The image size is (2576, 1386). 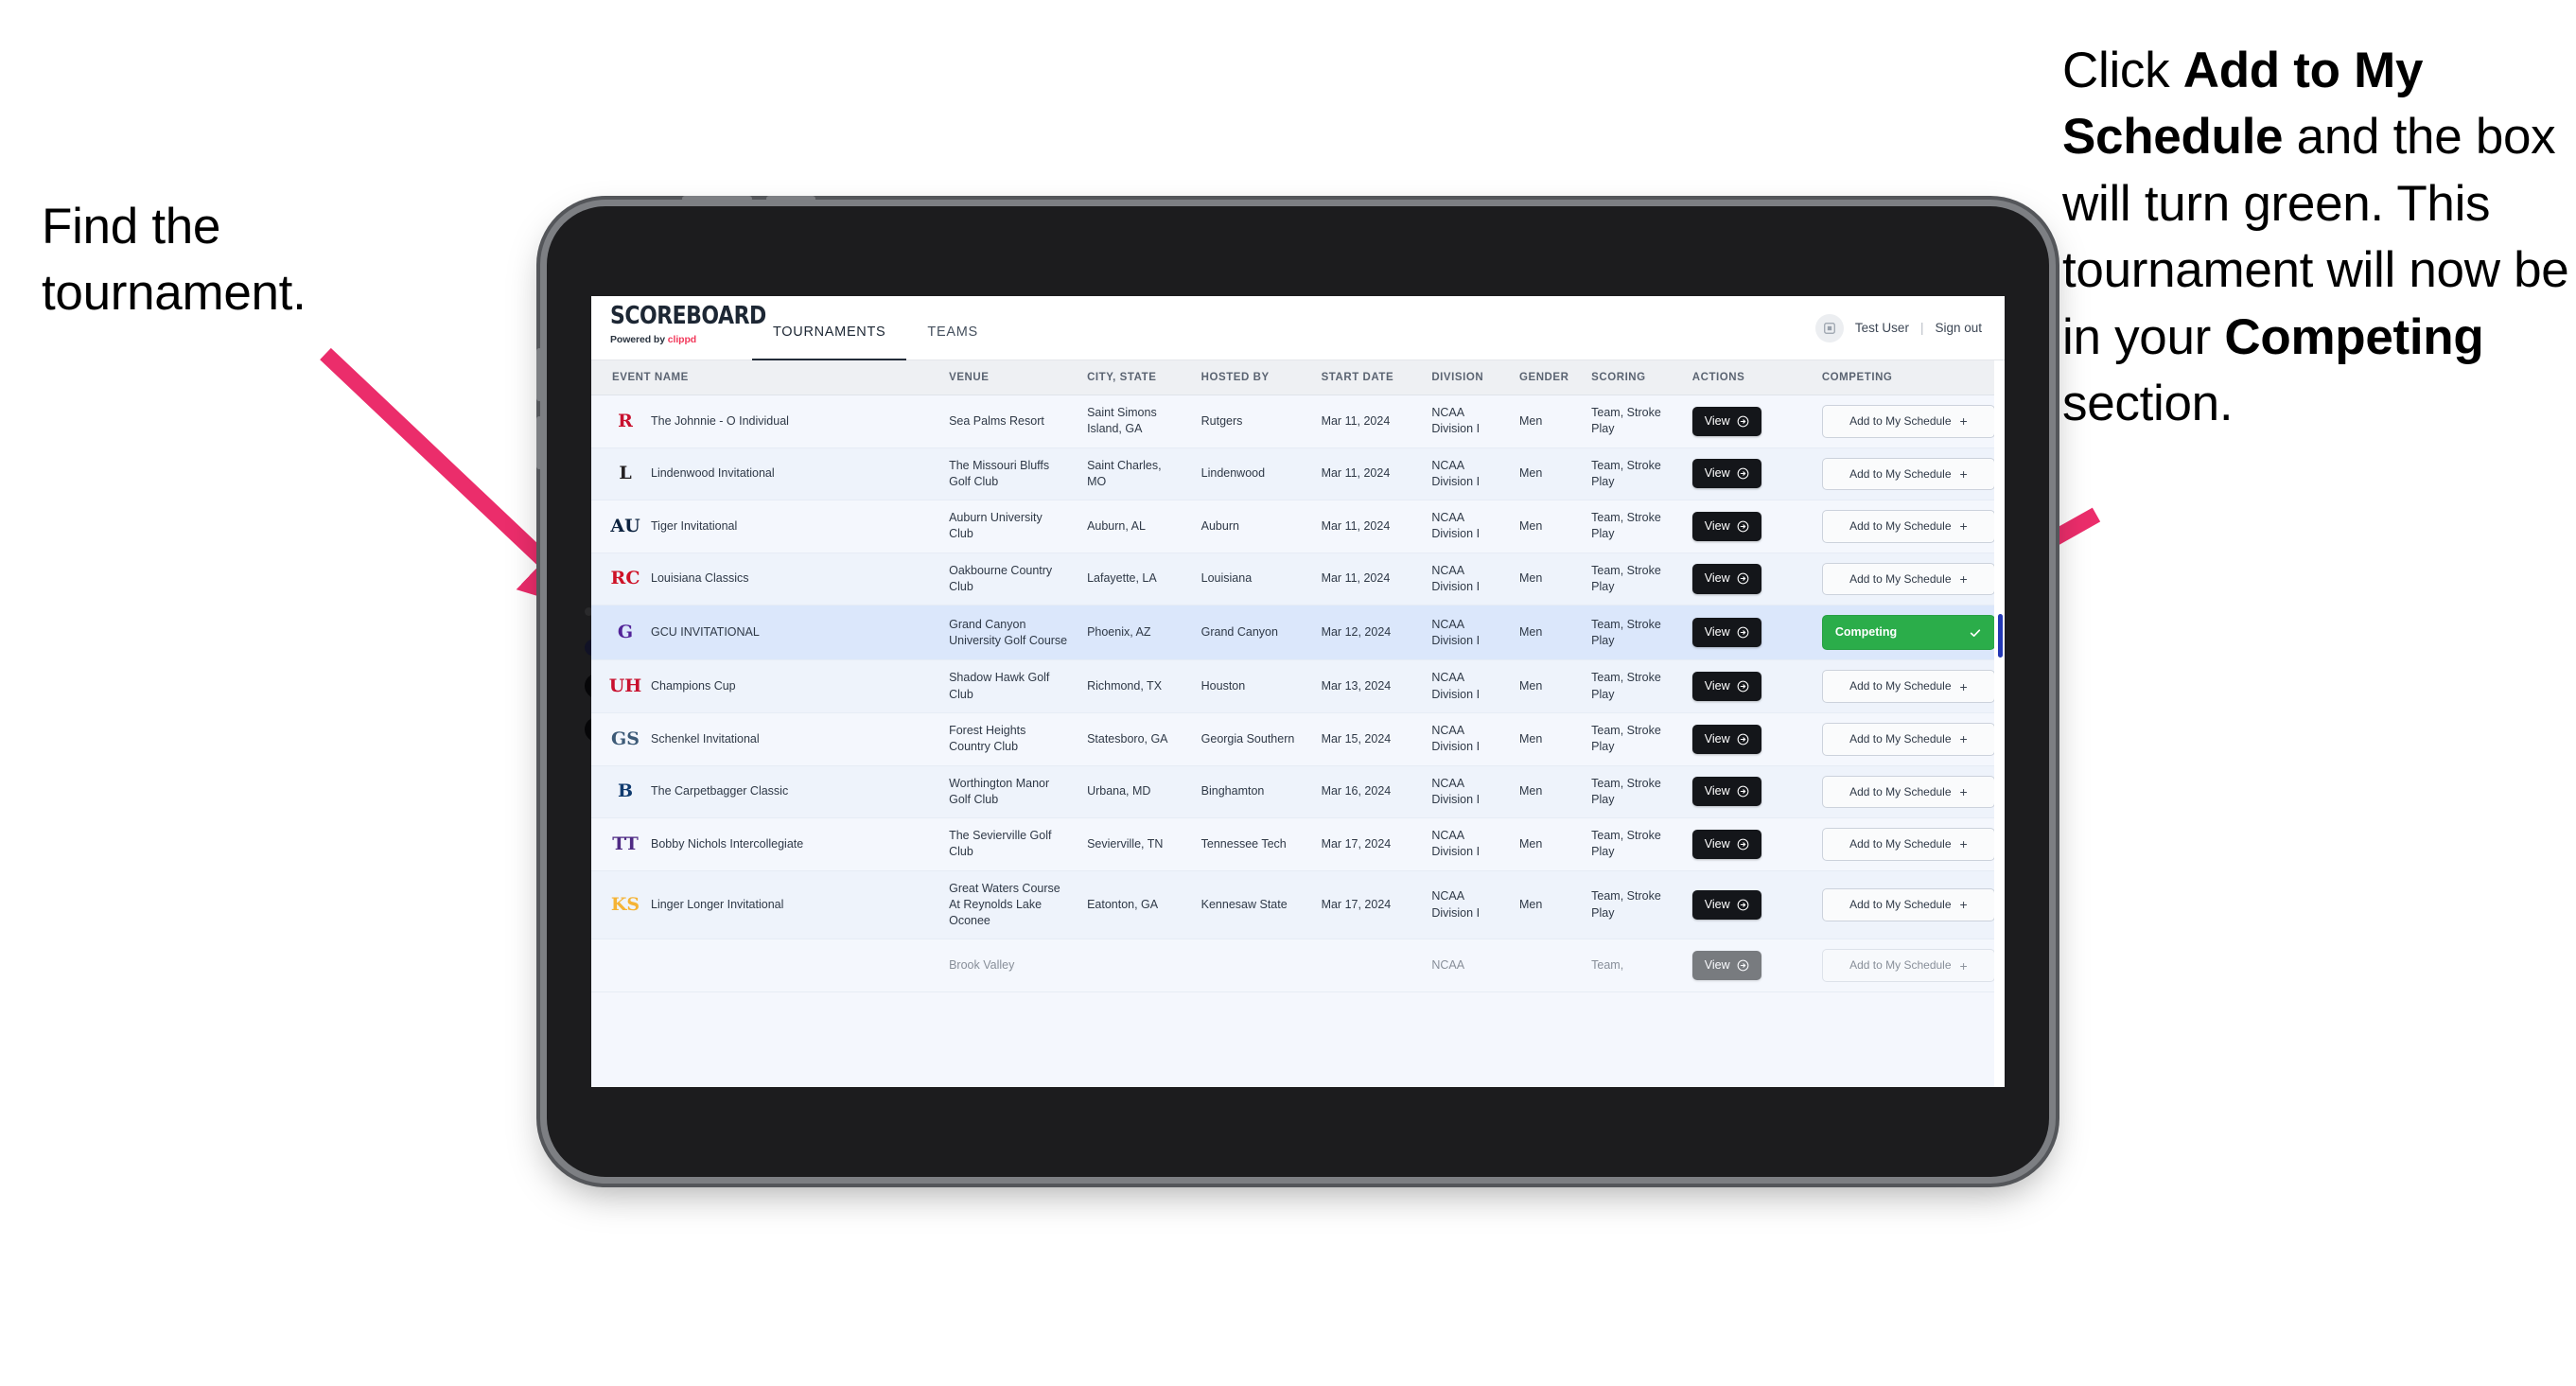 I want to click on column-header-venue: VENUE, so click(x=1009, y=377).